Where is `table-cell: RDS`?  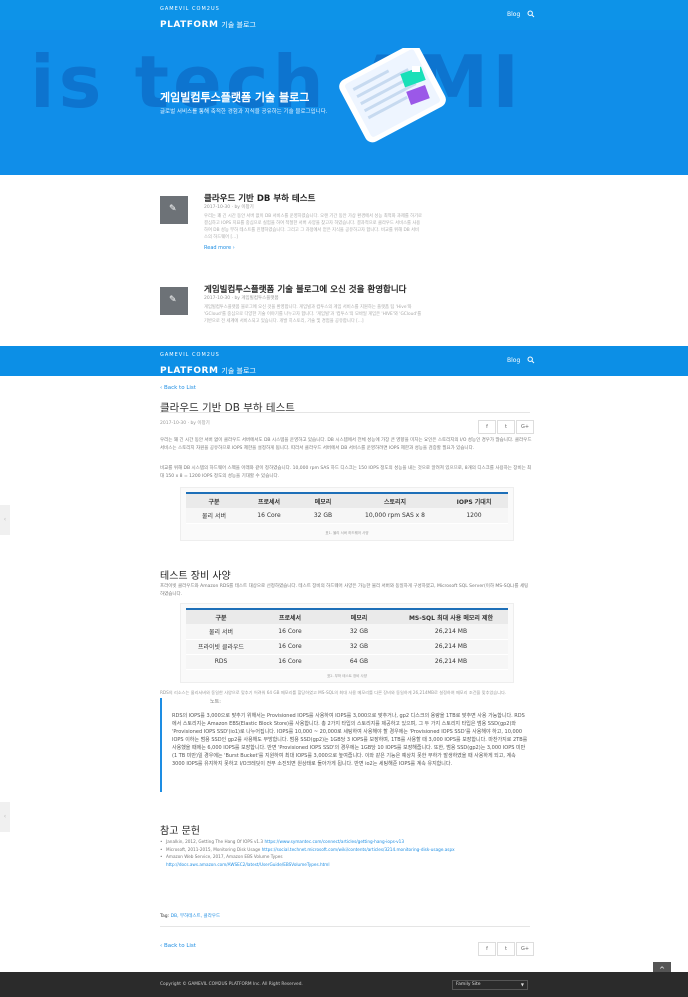 table-cell: RDS is located at coordinates (221, 662).